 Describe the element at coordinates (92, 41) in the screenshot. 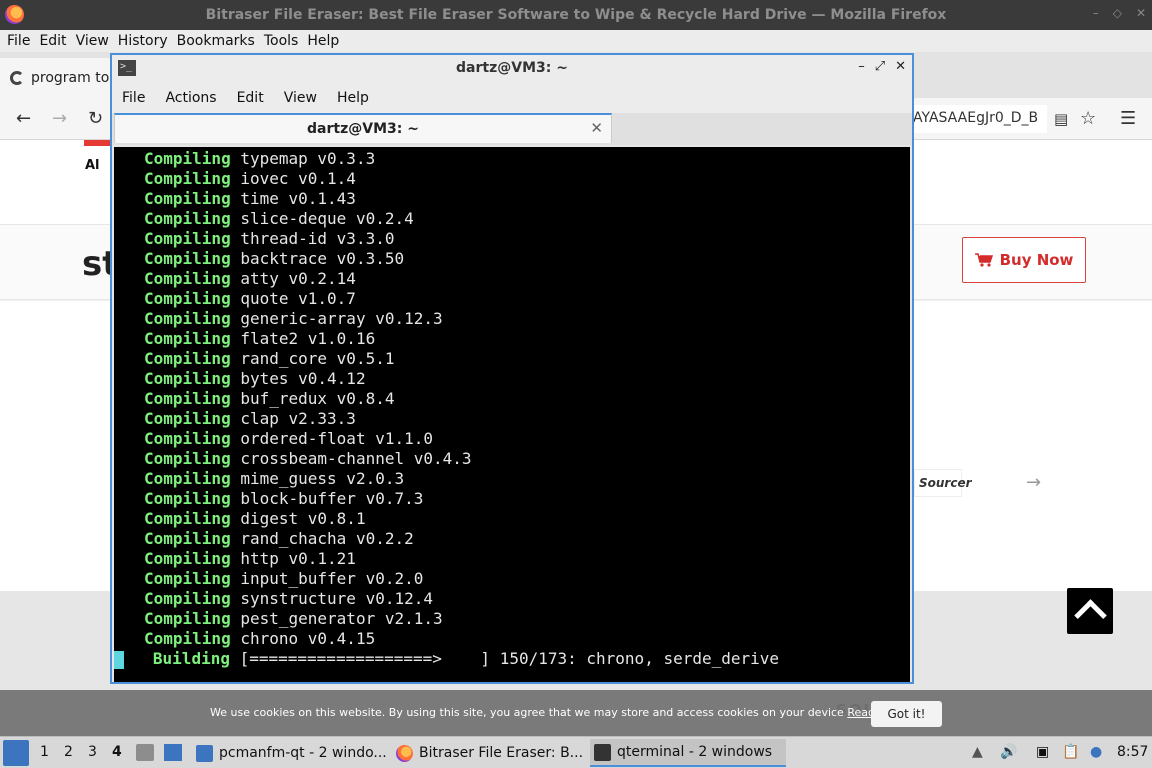

I see `menu-view: View` at that location.